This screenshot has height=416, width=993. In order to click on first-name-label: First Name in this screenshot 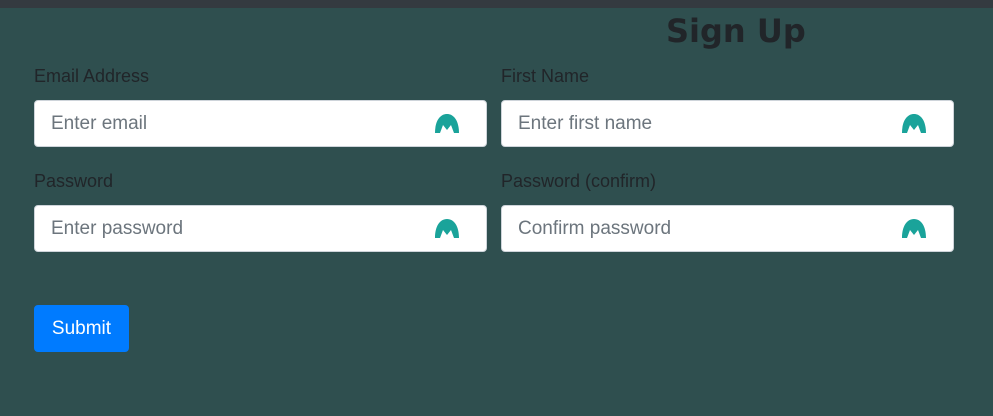, I will do `click(545, 76)`.